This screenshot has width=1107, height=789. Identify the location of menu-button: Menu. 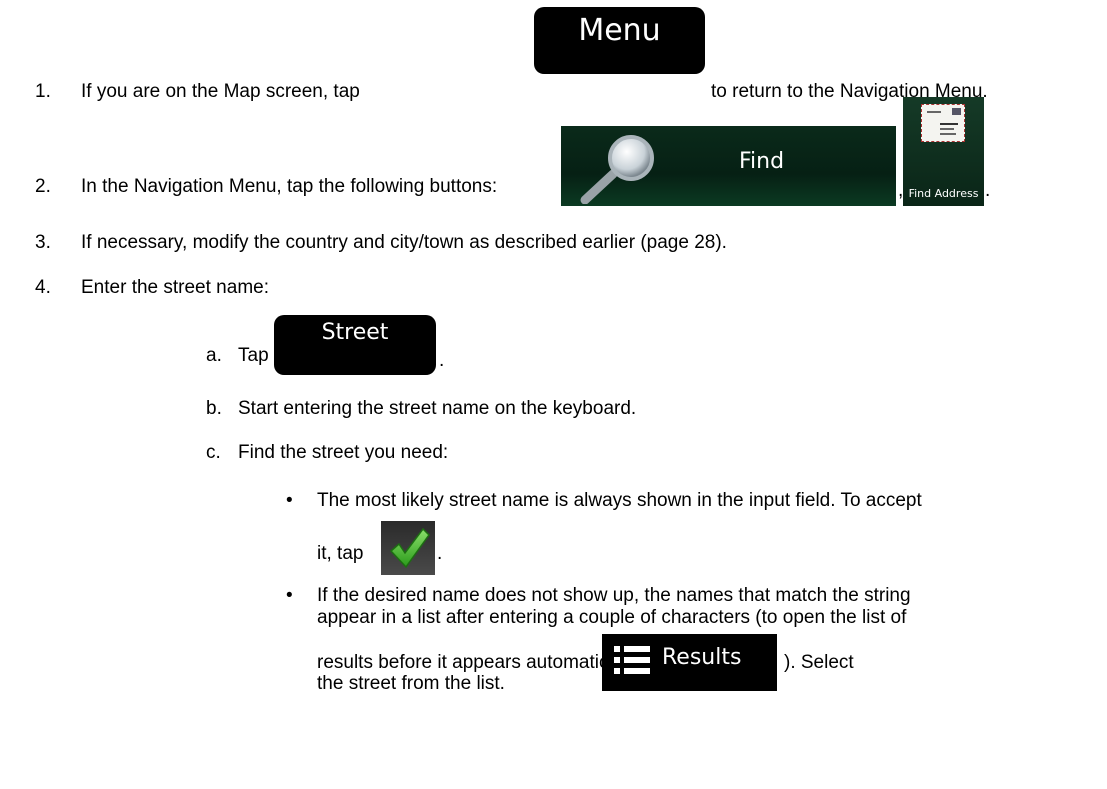
(619, 40).